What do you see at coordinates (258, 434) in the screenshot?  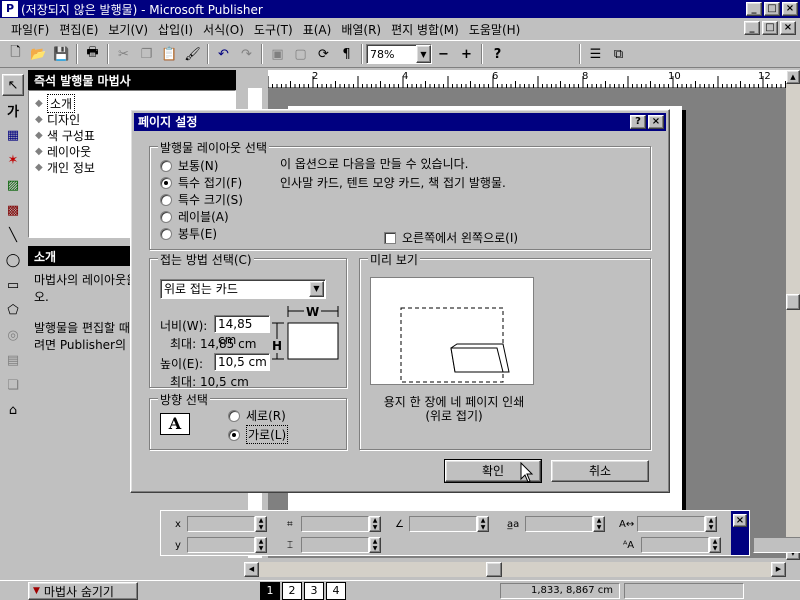 I see `orientation-landscape: 가로(L)` at bounding box center [258, 434].